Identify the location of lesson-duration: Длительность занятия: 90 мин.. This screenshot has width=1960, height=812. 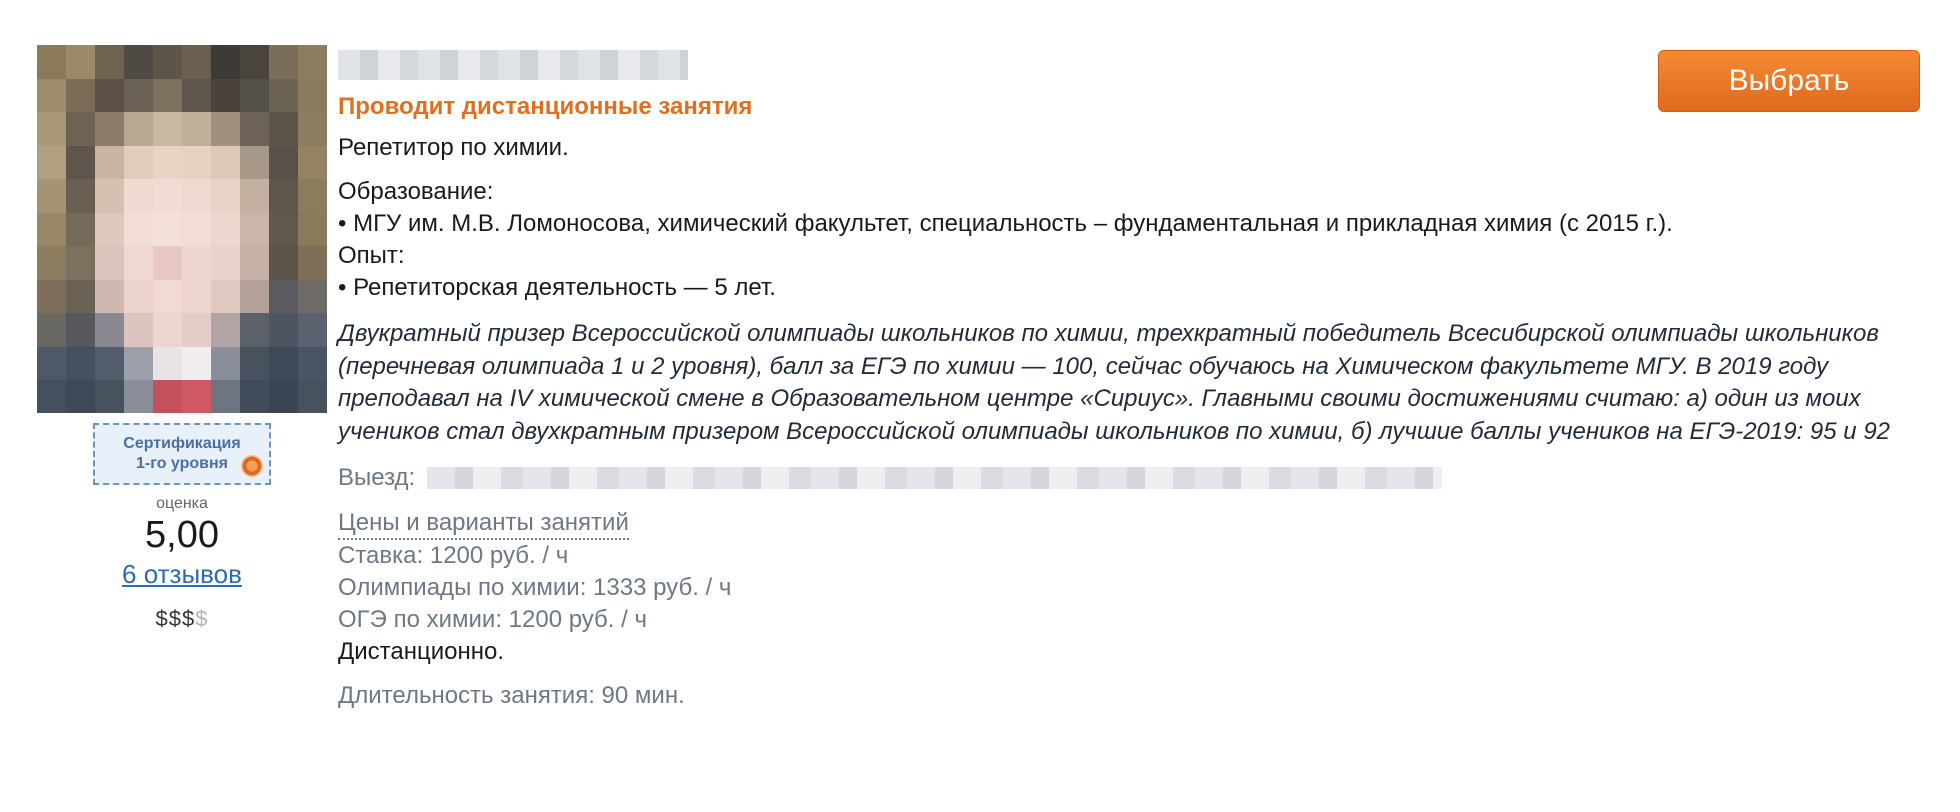
(511, 695).